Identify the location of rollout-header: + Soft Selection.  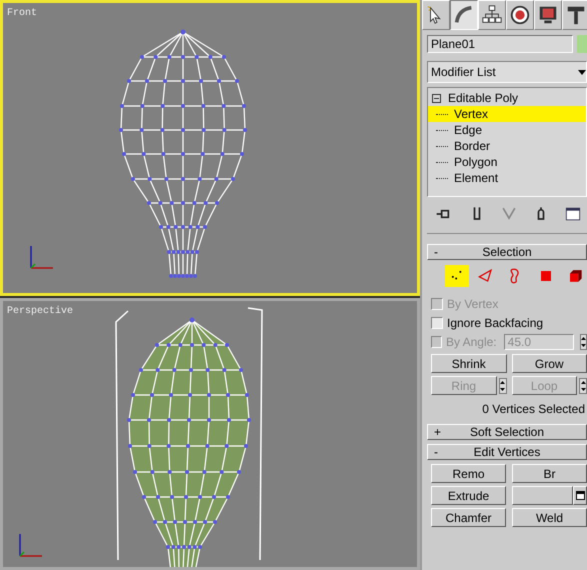
(507, 432).